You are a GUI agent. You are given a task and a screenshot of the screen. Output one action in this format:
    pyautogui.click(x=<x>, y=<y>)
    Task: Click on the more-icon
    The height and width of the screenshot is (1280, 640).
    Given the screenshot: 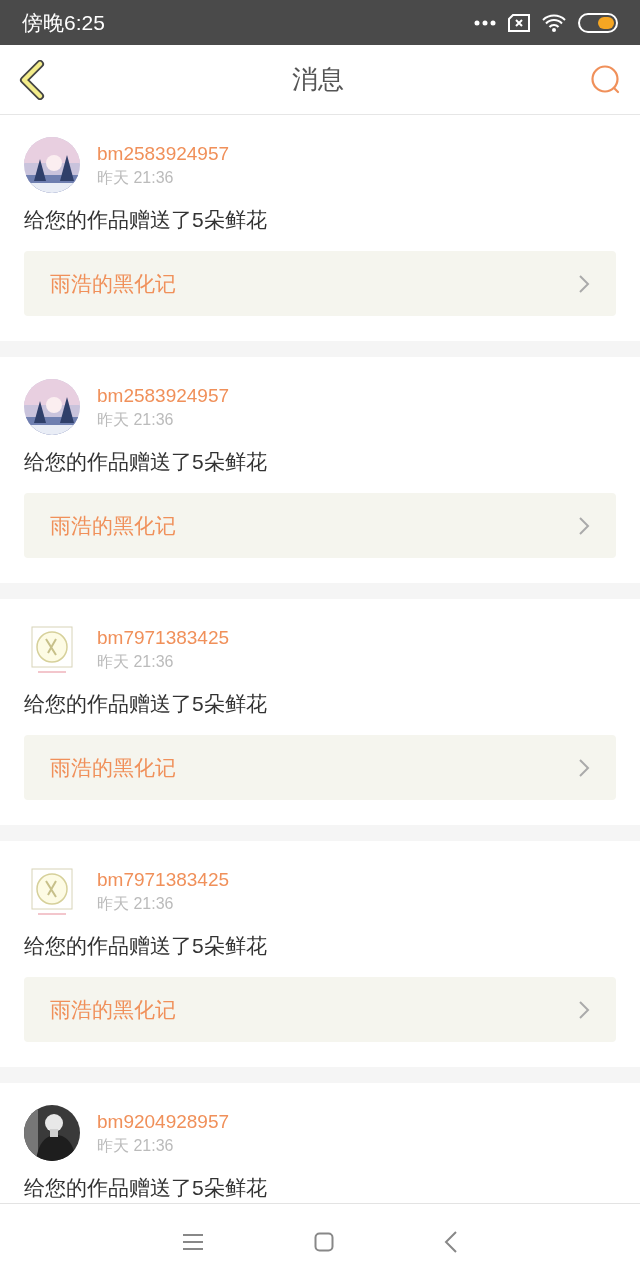 What is the action you would take?
    pyautogui.click(x=485, y=22)
    